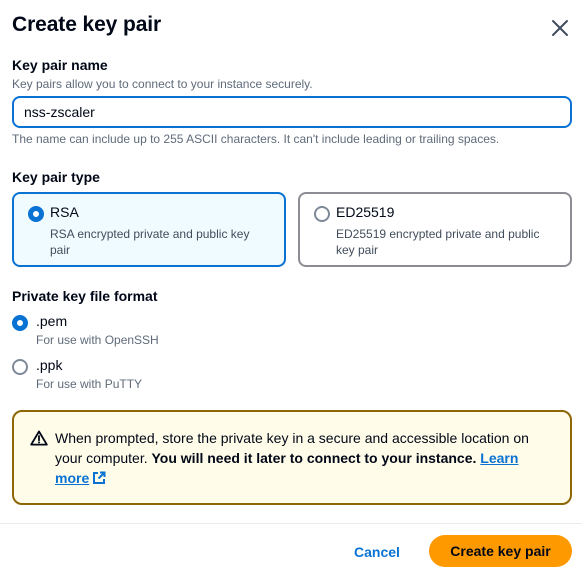 The width and height of the screenshot is (582, 575). Describe the element at coordinates (99, 477) in the screenshot. I see `external-link-icon` at that location.